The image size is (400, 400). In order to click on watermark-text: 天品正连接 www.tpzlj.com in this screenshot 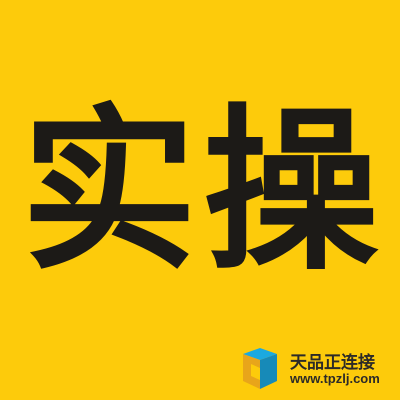, I will do `click(335, 369)`.